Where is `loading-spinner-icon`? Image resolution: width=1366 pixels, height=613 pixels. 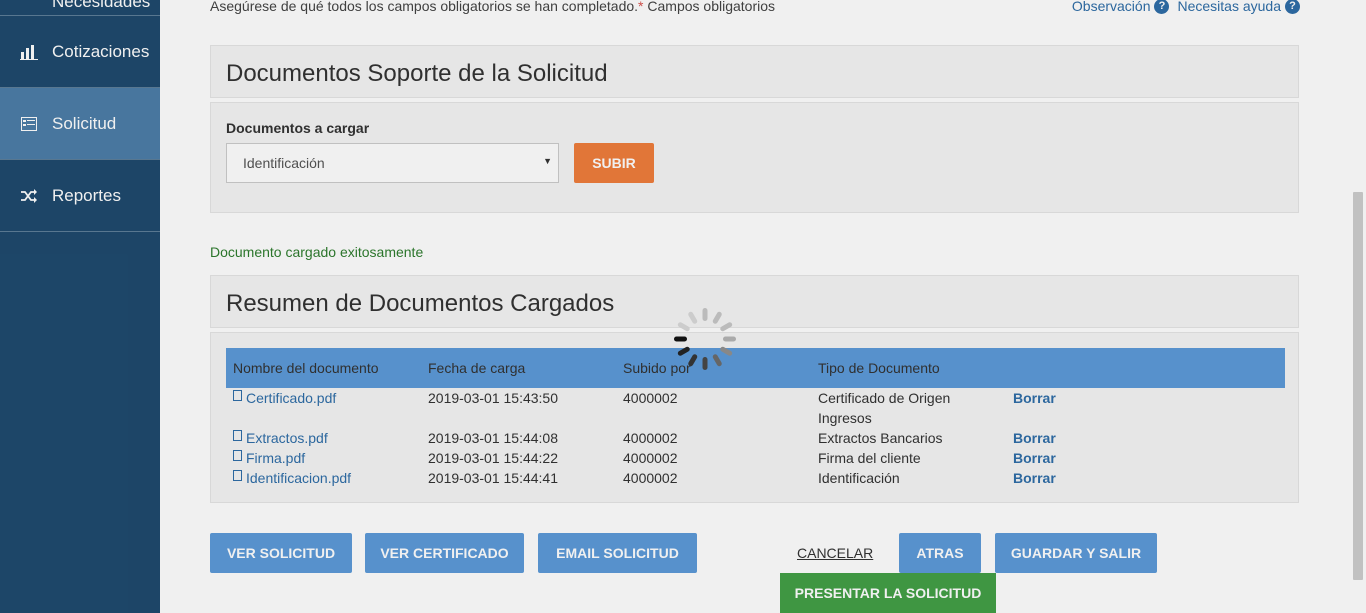 loading-spinner-icon is located at coordinates (705, 339).